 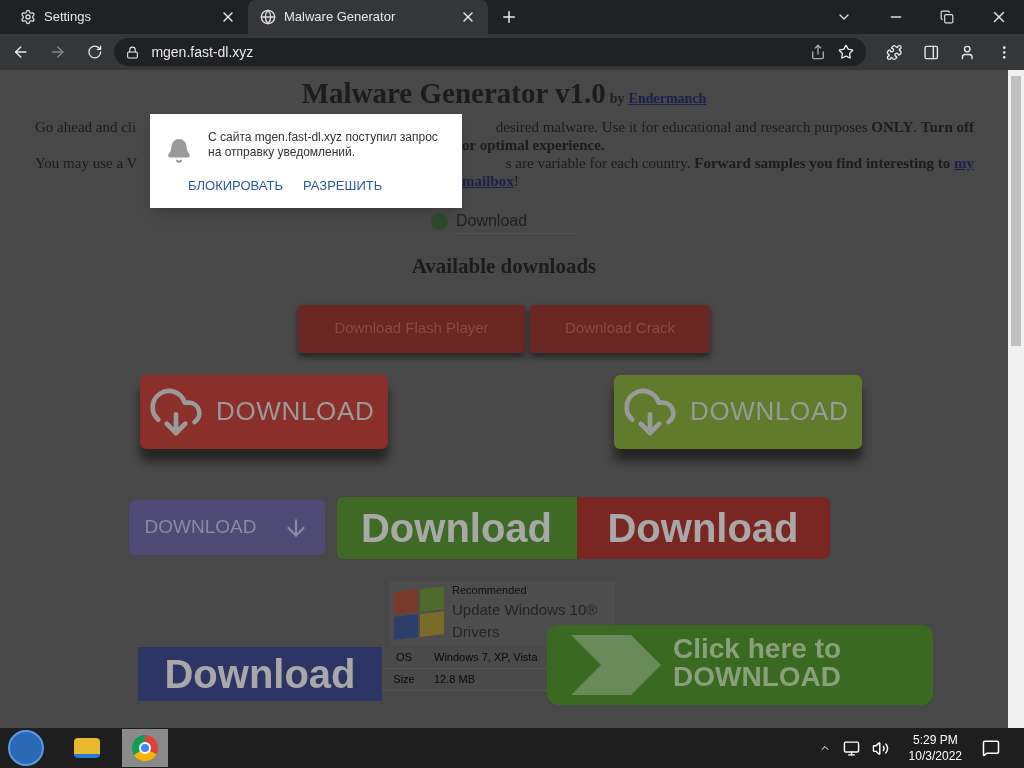 I want to click on address-bar: mgen.fast-dl.xyz, so click(x=490, y=52).